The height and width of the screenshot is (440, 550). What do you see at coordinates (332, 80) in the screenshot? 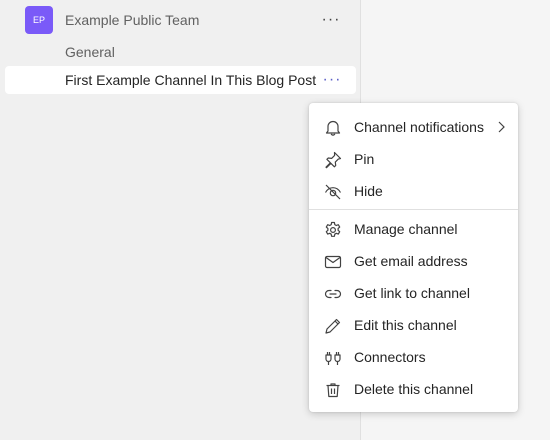
I see `channel-more-options-button: ···` at bounding box center [332, 80].